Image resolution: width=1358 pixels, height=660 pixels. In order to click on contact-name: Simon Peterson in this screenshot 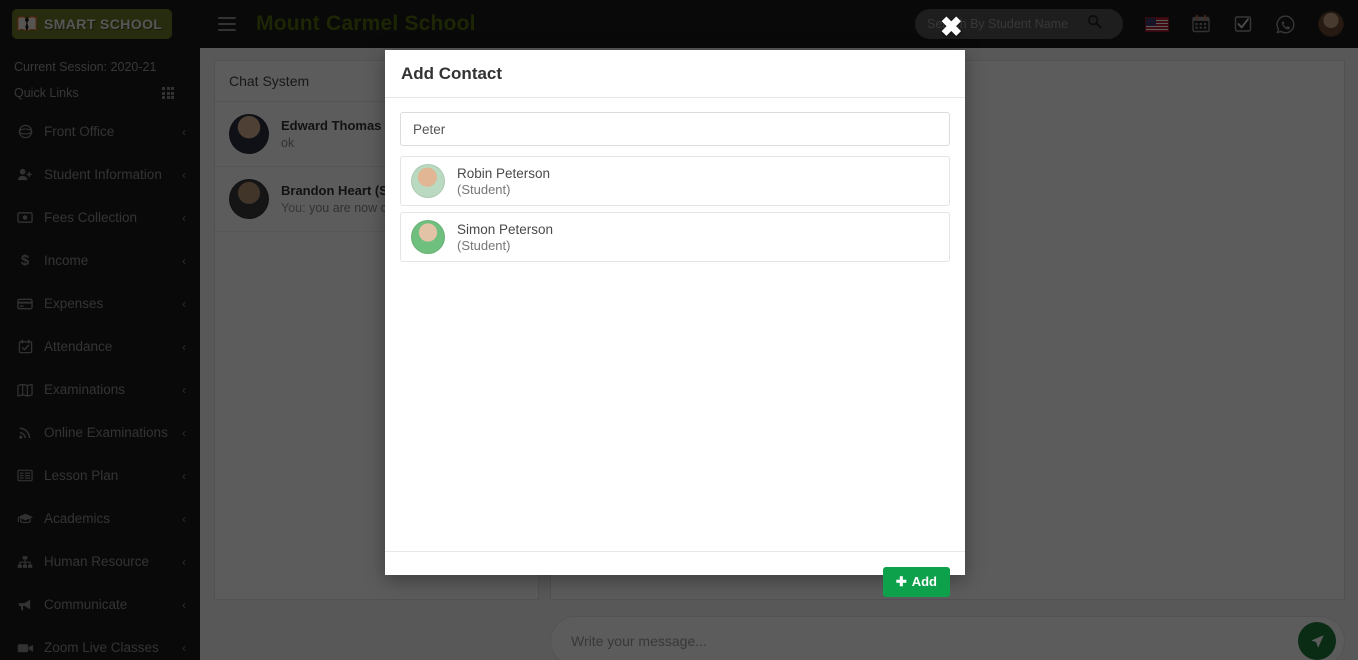, I will do `click(505, 229)`.